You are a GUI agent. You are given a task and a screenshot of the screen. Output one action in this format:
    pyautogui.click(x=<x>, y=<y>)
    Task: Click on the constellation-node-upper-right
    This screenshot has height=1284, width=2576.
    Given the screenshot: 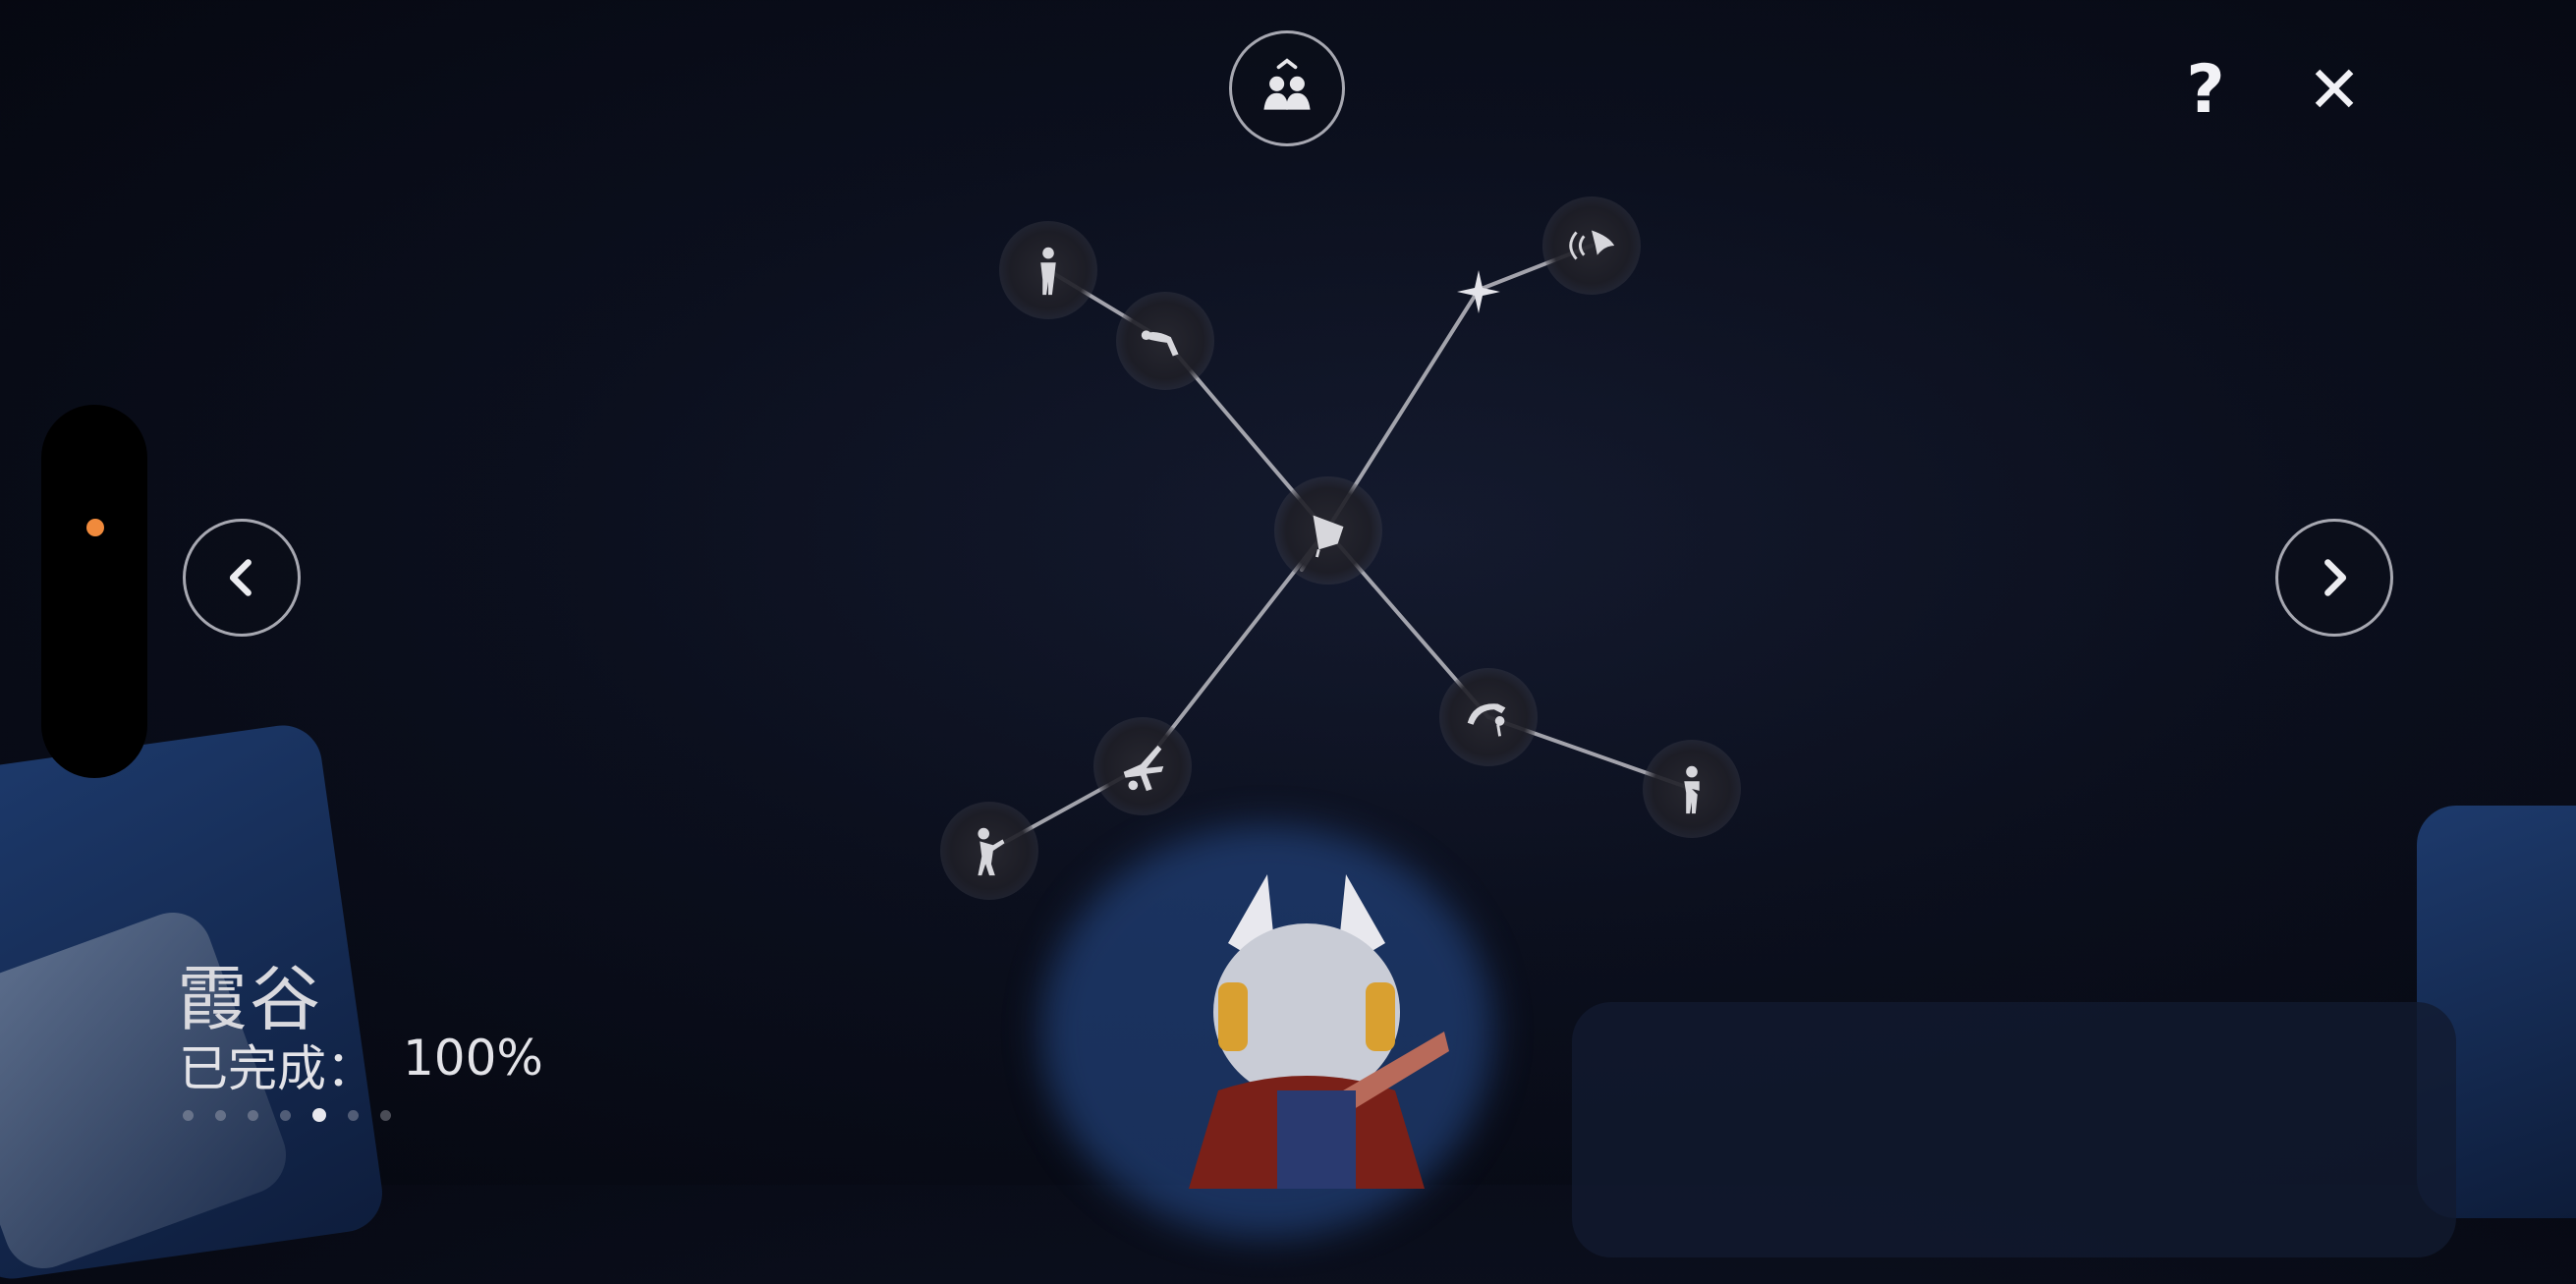 What is the action you would take?
    pyautogui.click(x=1591, y=245)
    